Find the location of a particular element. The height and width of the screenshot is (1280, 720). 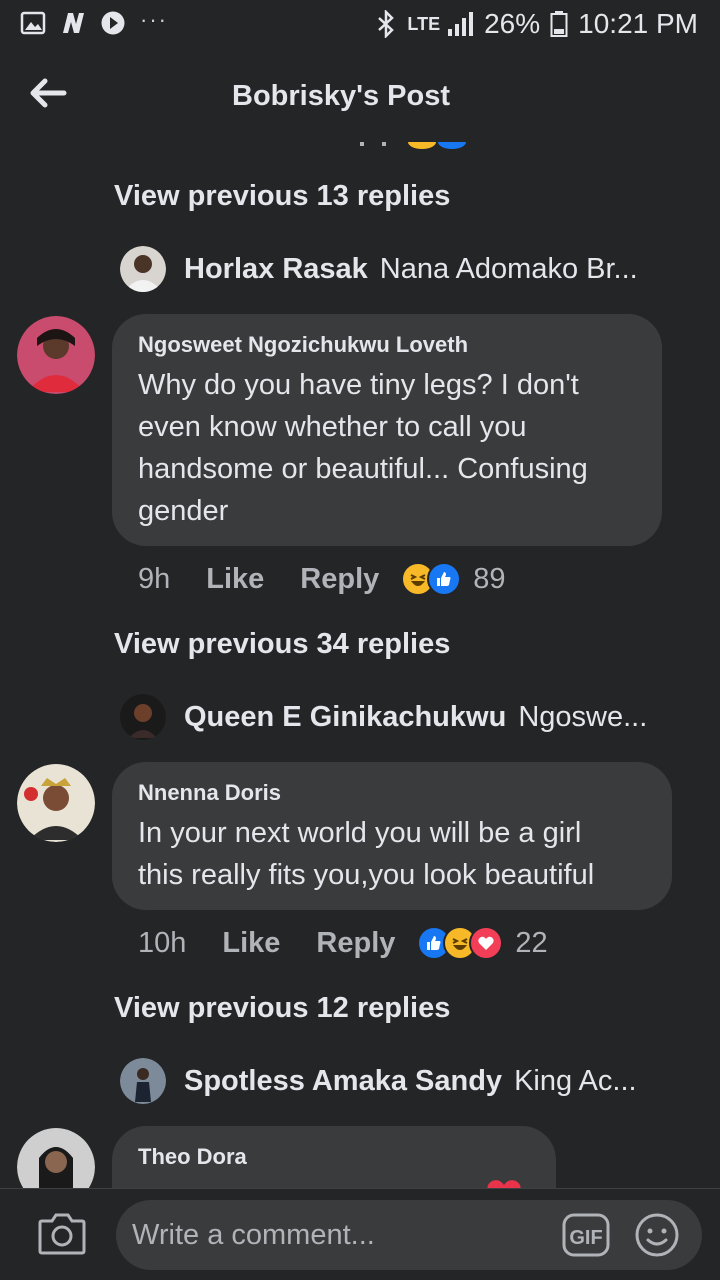

comment-line: In your next world you will be a girl is located at coordinates (360, 833).